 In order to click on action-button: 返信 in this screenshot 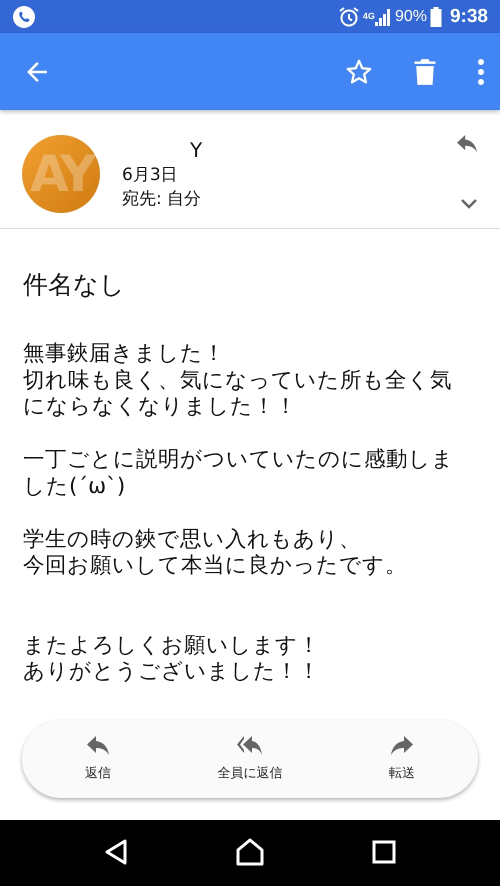, I will do `click(98, 759)`.